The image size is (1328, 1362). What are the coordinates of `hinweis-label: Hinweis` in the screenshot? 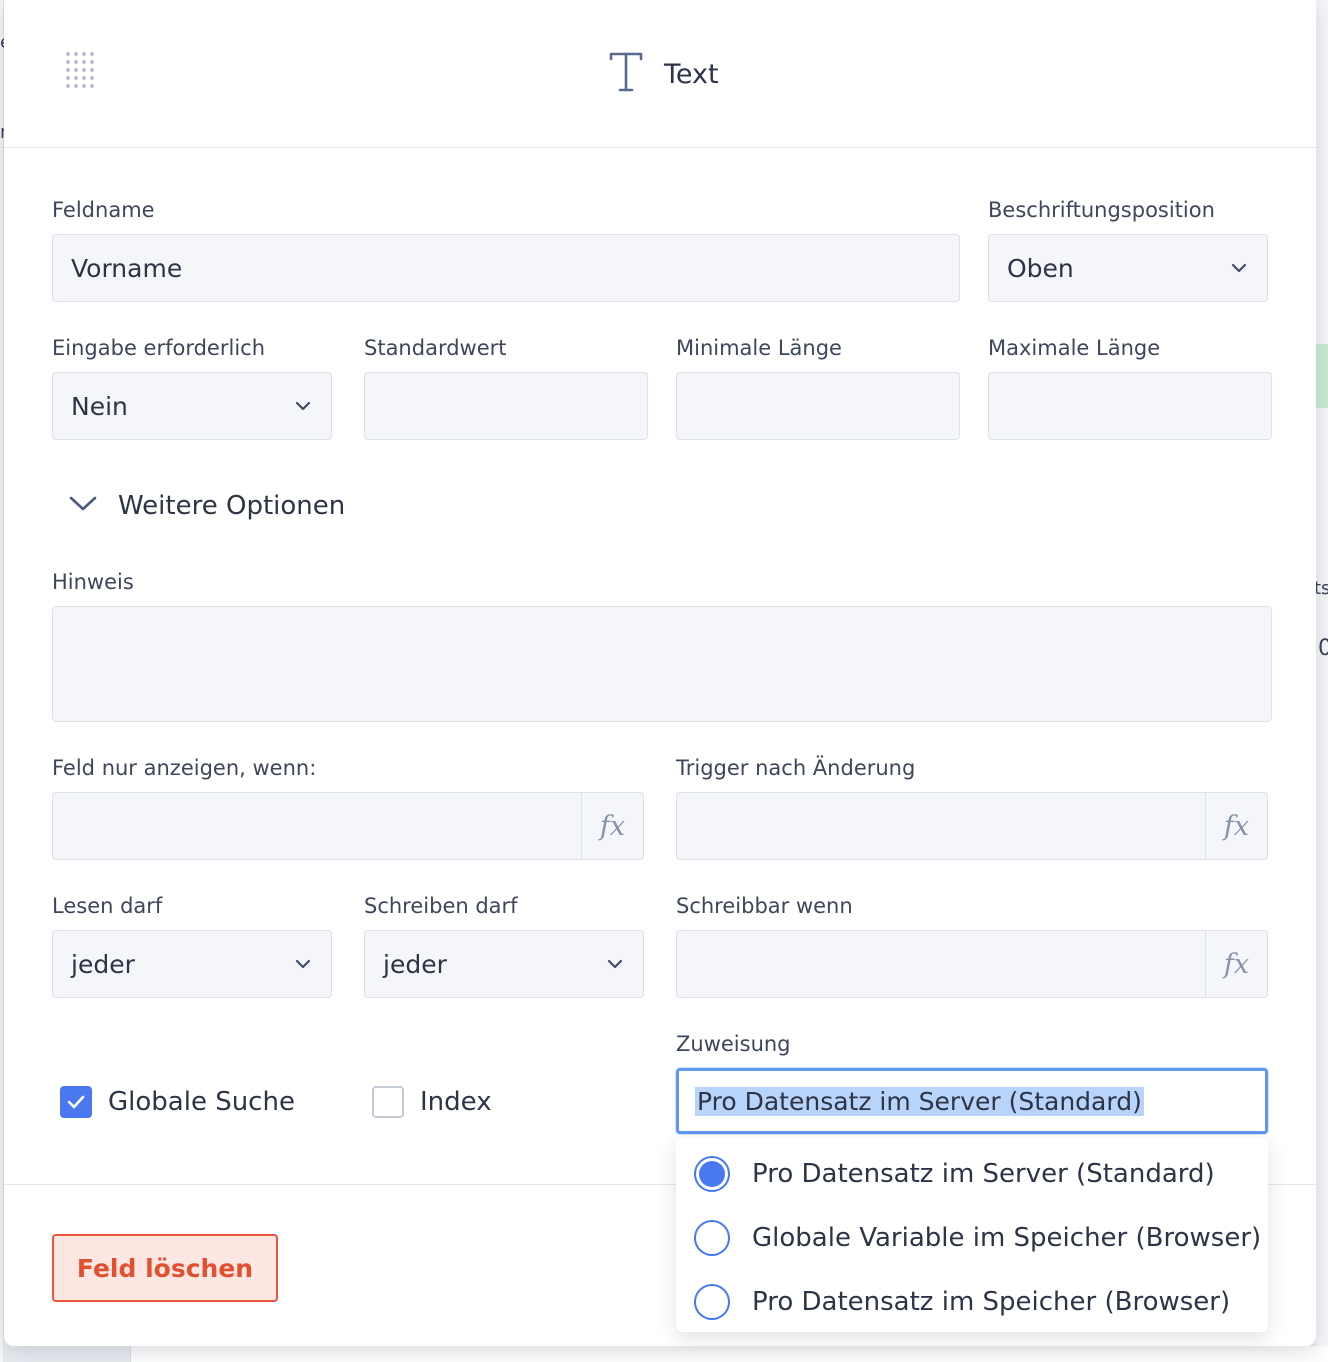 It's located at (93, 582).